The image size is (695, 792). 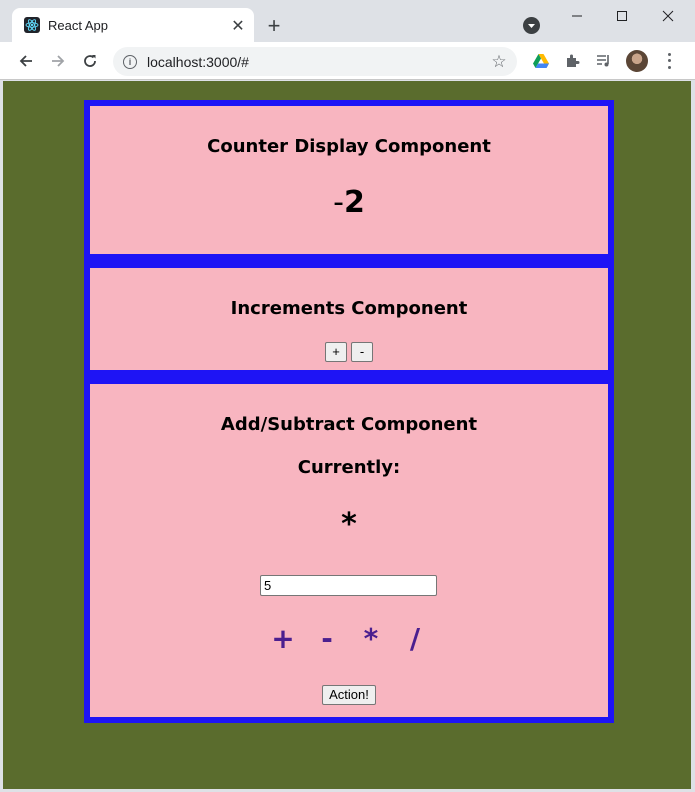 I want to click on current-operator: *, so click(x=349, y=524).